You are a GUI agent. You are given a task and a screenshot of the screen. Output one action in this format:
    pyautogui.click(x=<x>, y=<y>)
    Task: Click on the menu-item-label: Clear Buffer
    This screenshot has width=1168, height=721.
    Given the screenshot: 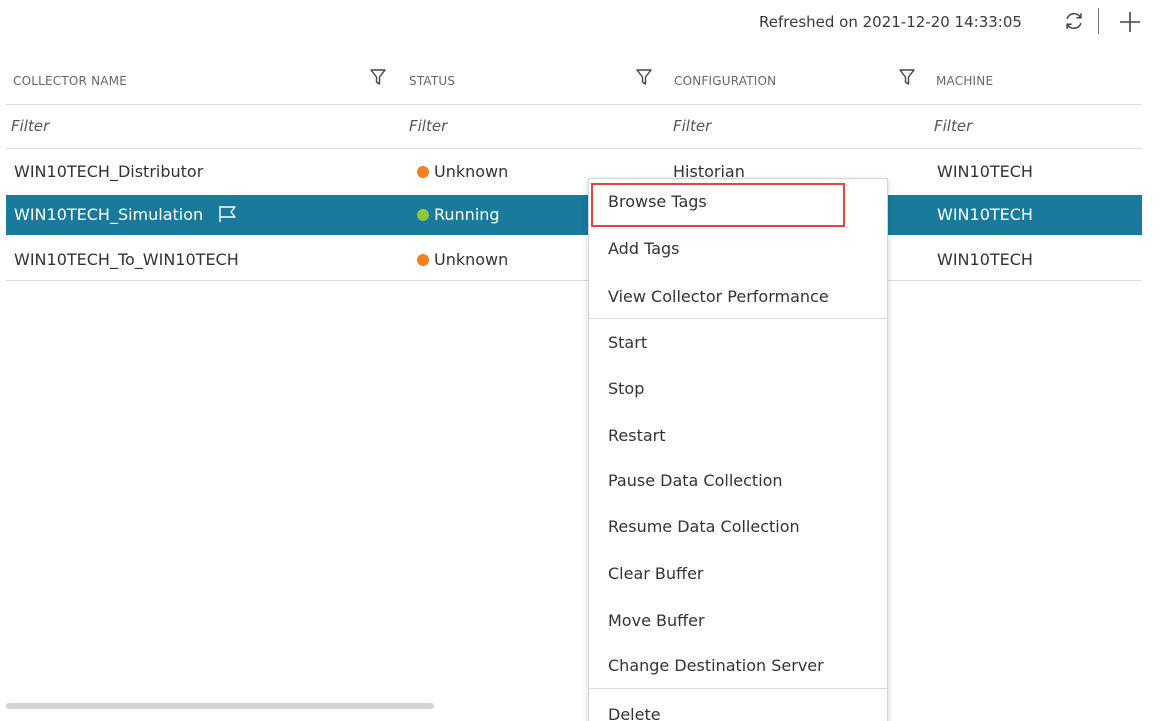 What is the action you would take?
    pyautogui.click(x=656, y=573)
    